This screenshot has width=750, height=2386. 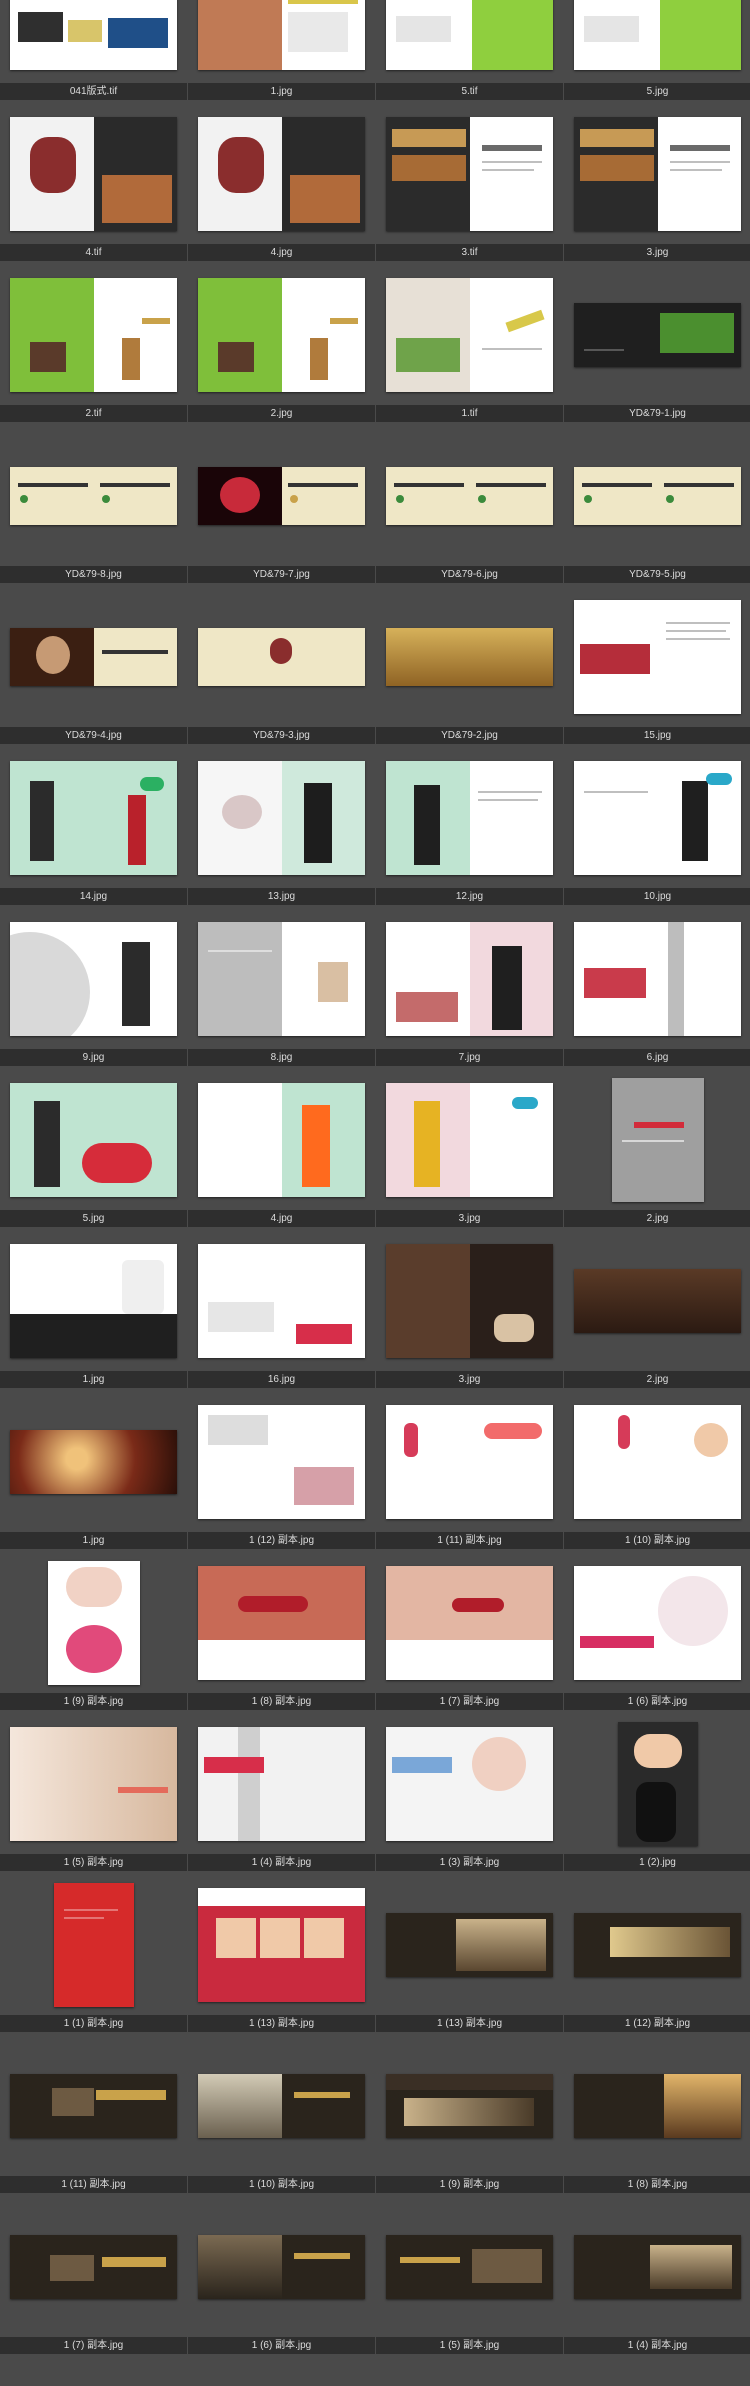 I want to click on file-thumbnail: 4.tif, so click(x=93, y=186).